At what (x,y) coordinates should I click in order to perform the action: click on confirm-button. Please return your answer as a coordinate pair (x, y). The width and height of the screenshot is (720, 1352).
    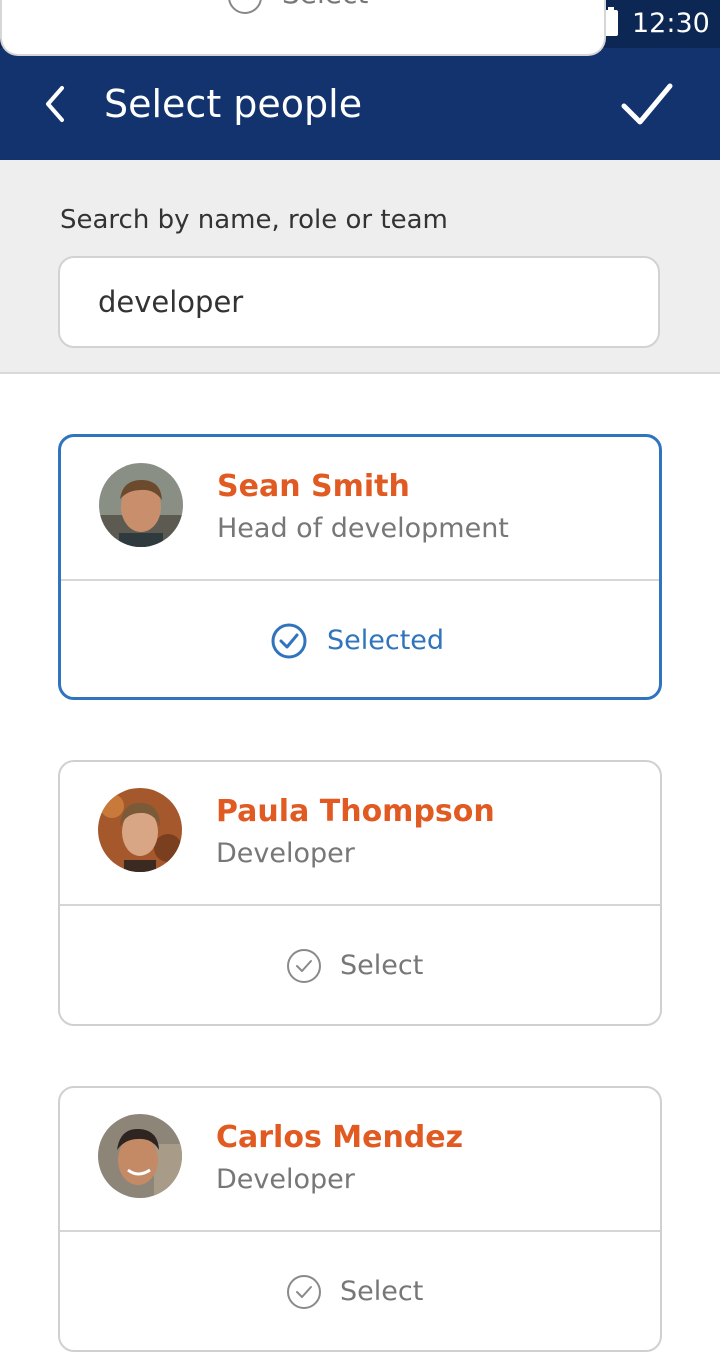
    Looking at the image, I should click on (646, 104).